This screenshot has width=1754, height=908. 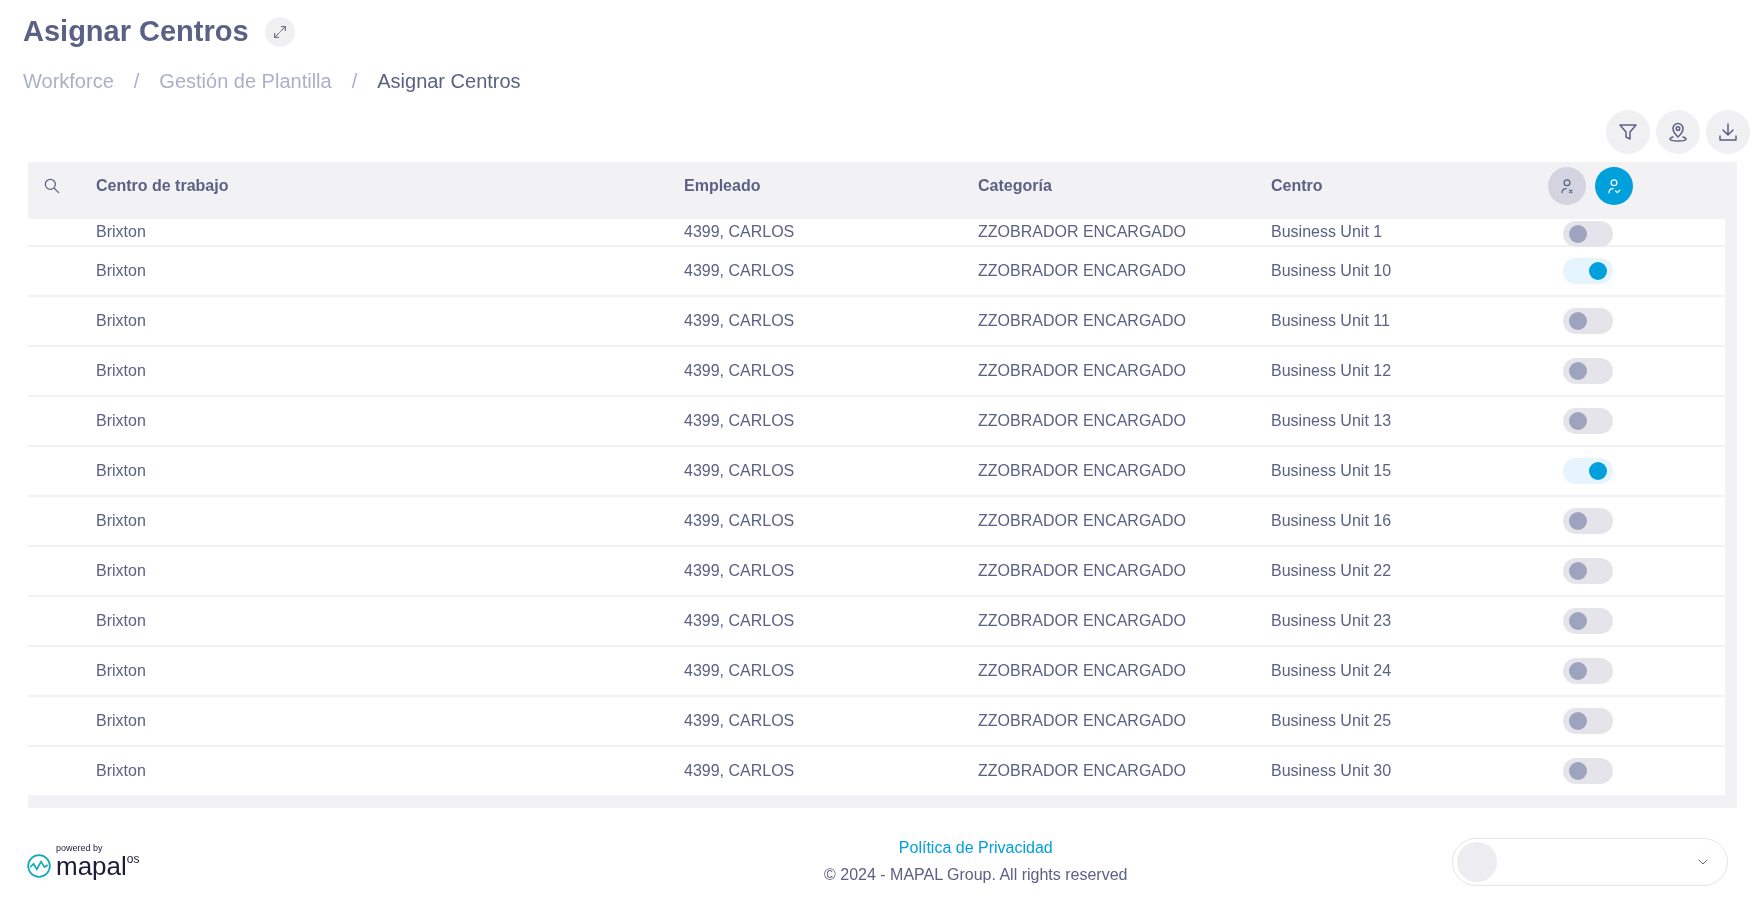 What do you see at coordinates (1728, 131) in the screenshot?
I see `download-button` at bounding box center [1728, 131].